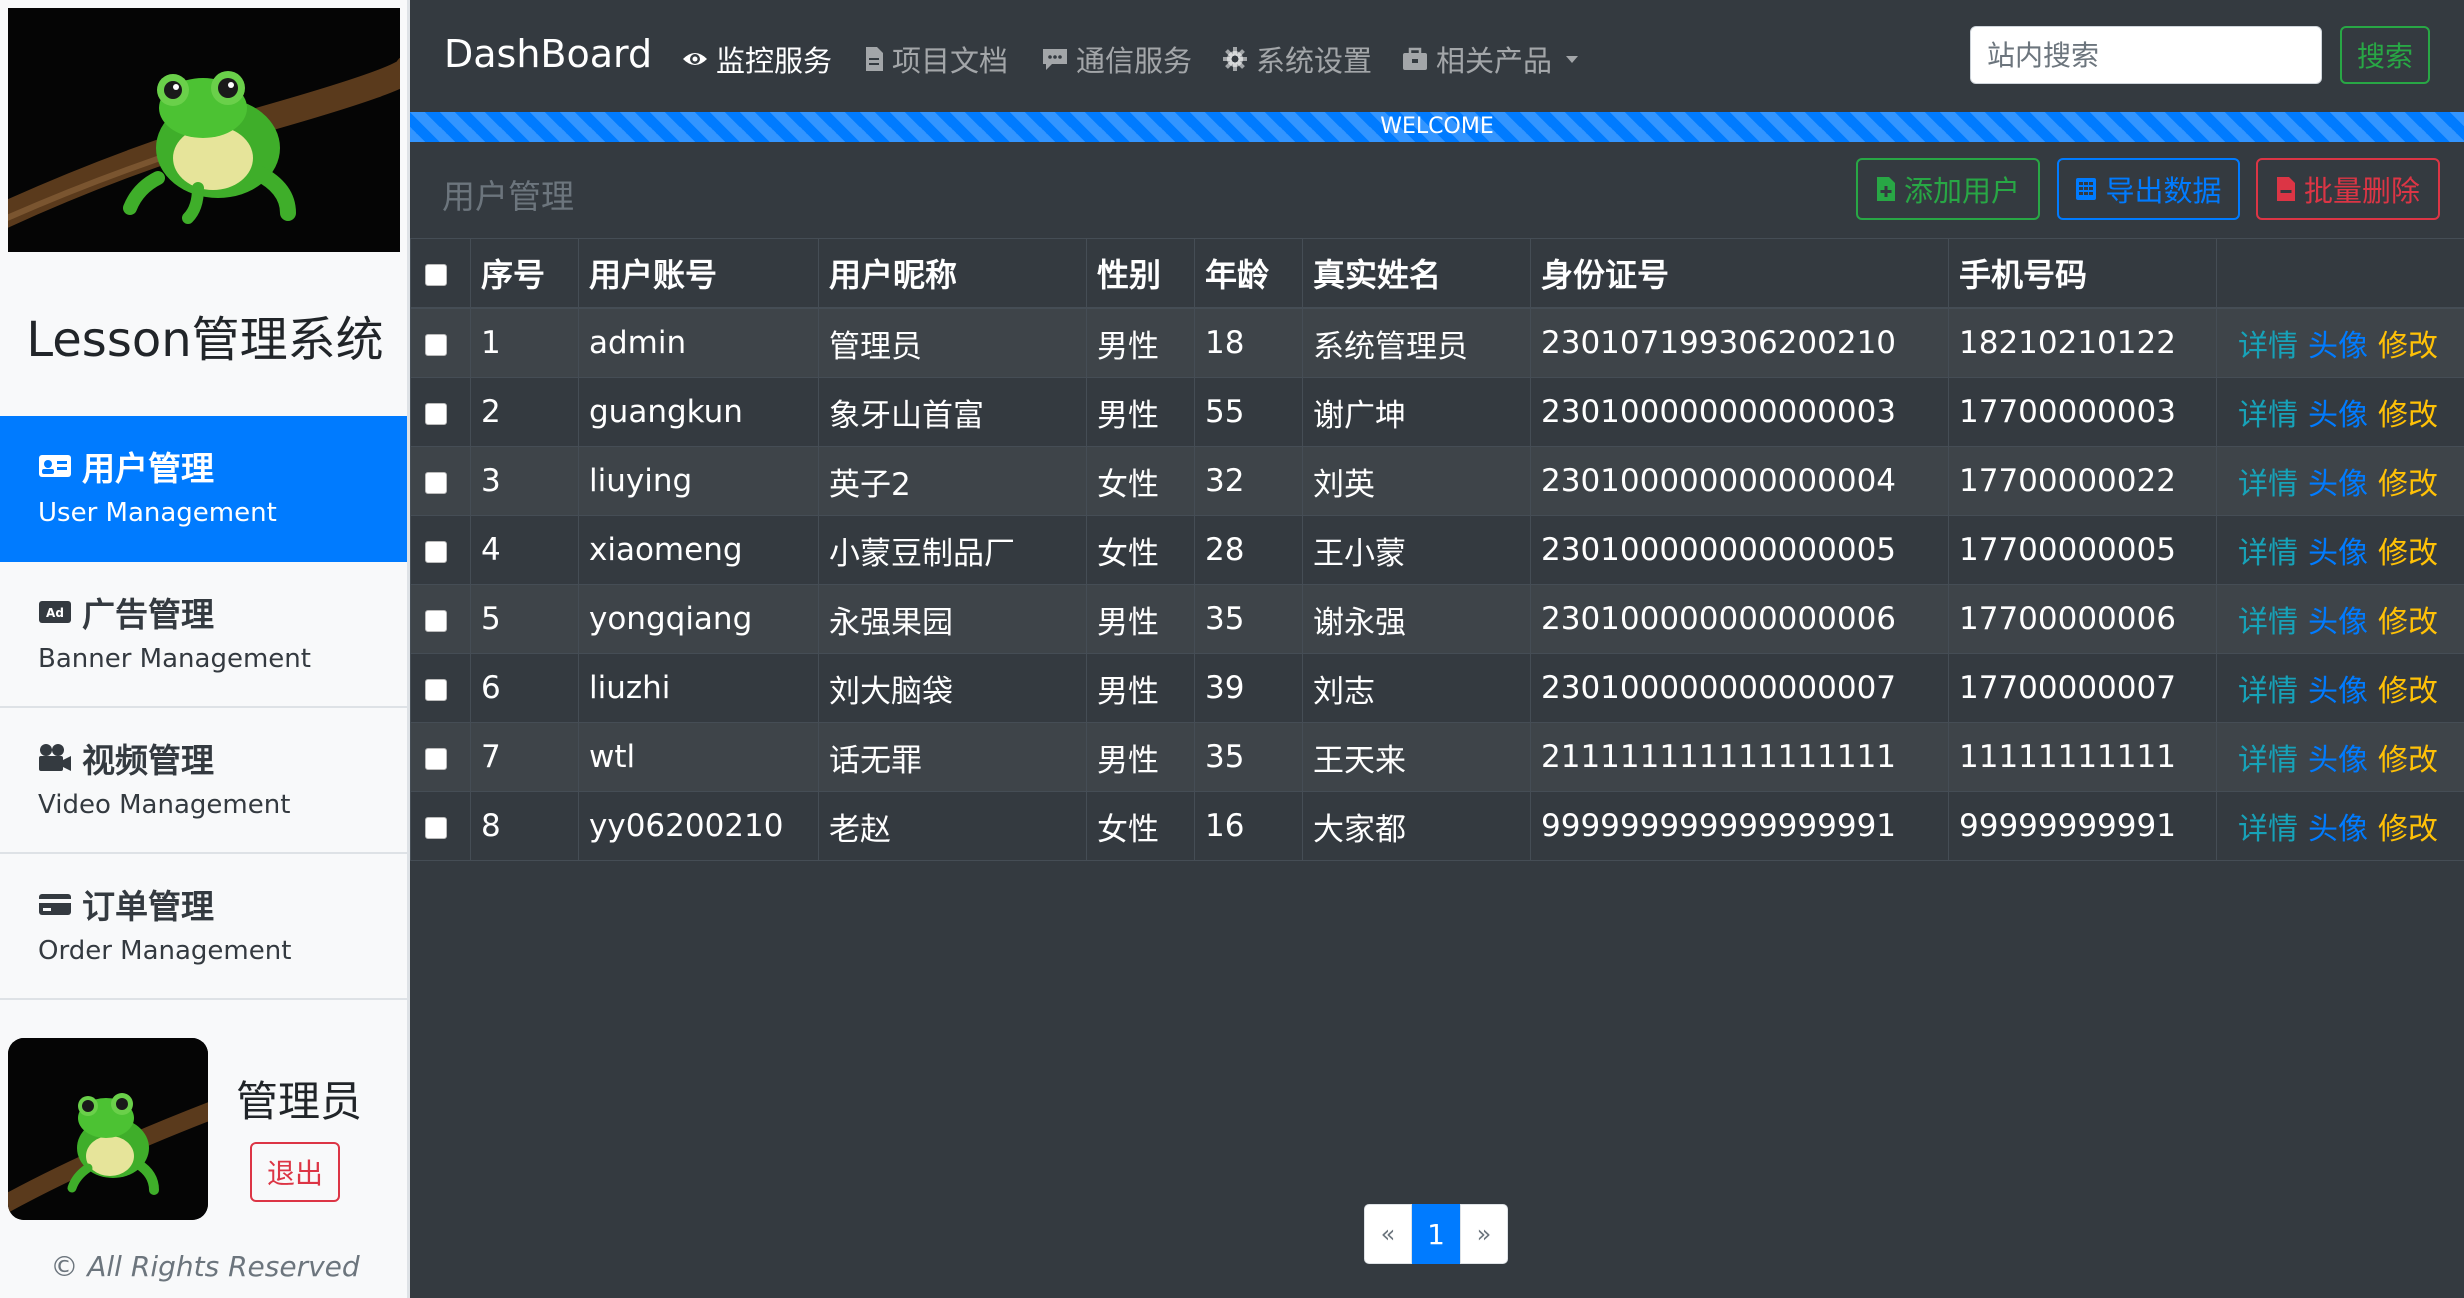 The image size is (2464, 1298). I want to click on export-data-label: 导出数据, so click(2163, 192).